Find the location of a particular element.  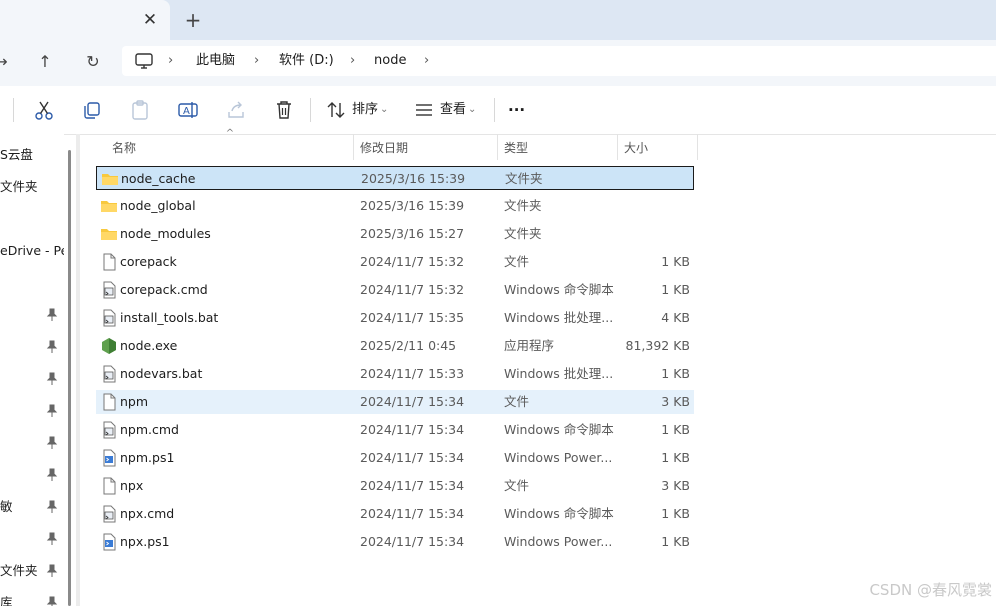

watermark: CSDN @春风霓裳 is located at coordinates (930, 590).